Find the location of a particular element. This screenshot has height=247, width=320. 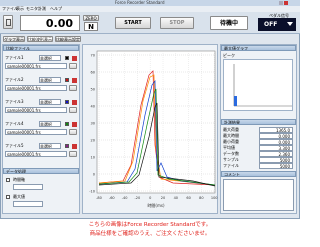

peak-graph is located at coordinates (258, 85).